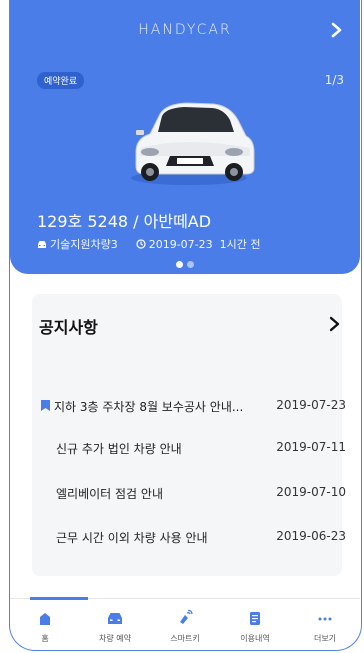 The width and height of the screenshot is (364, 653). I want to click on tab-more: 더보기, so click(325, 625).